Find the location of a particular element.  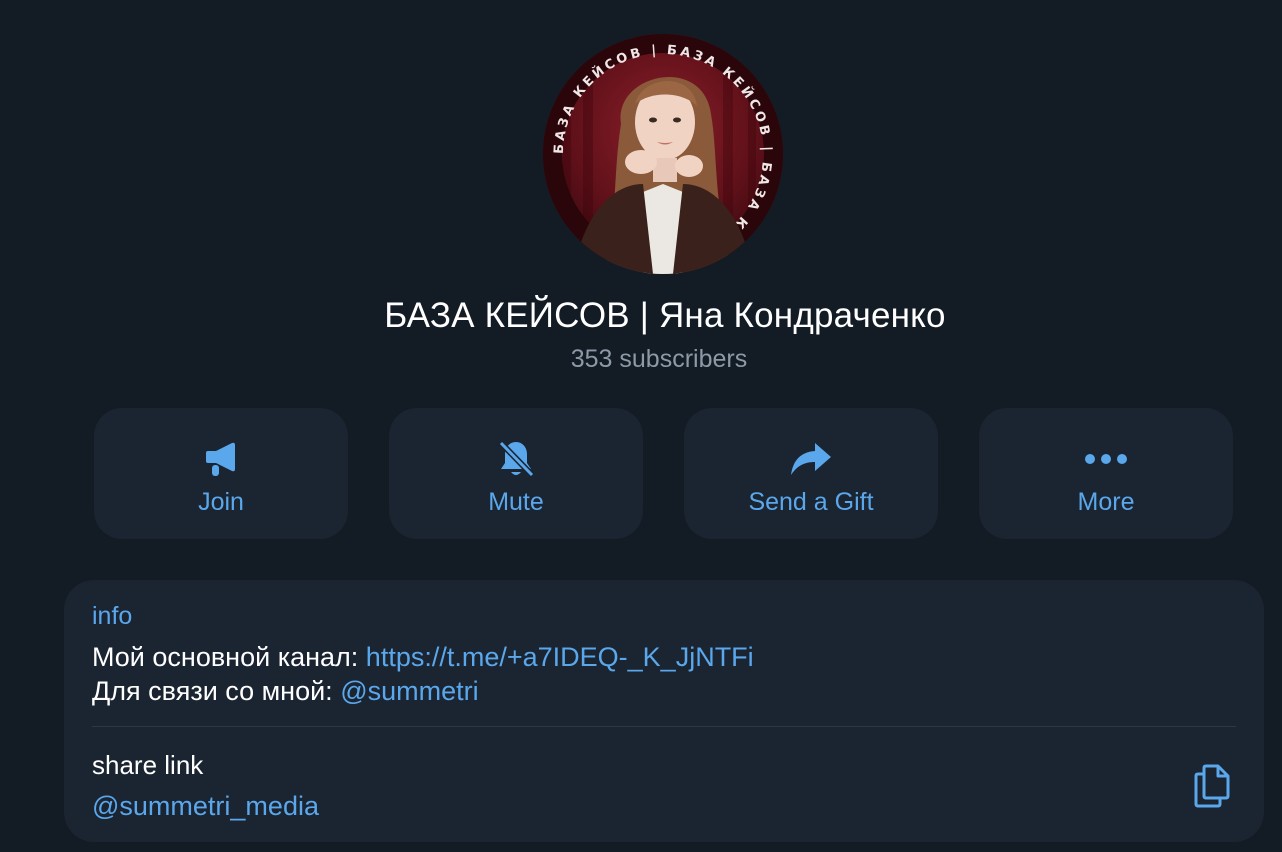

more-label: More is located at coordinates (1106, 502).